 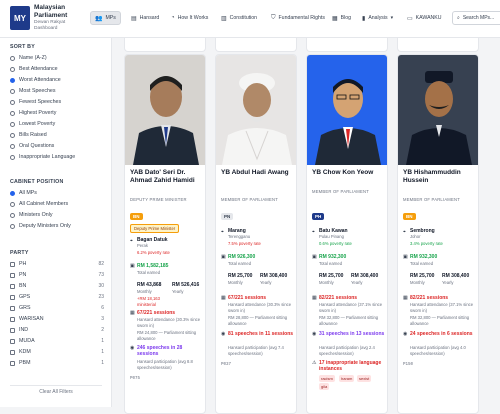 What do you see at coordinates (335, 243) in the screenshot?
I see `poverty-rate: 0.6% poverty rate` at bounding box center [335, 243].